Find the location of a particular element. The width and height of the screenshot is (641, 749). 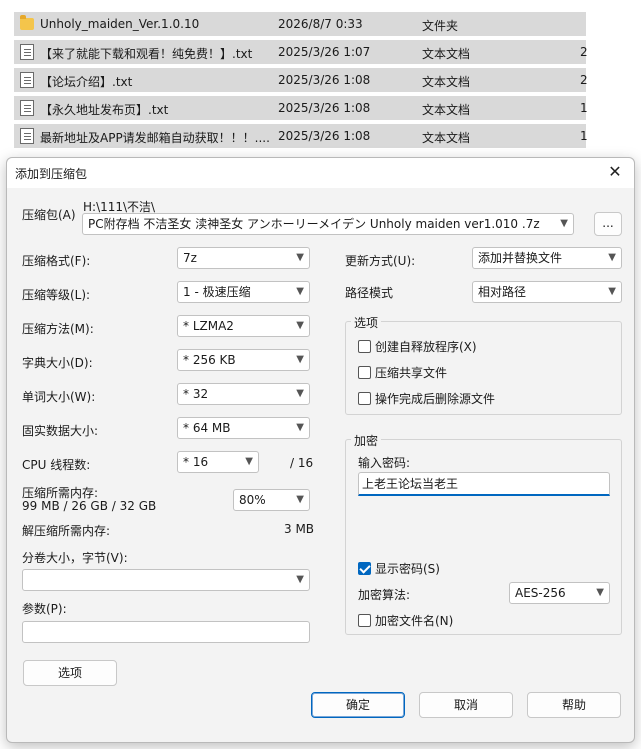

format-value: 7z is located at coordinates (190, 258).